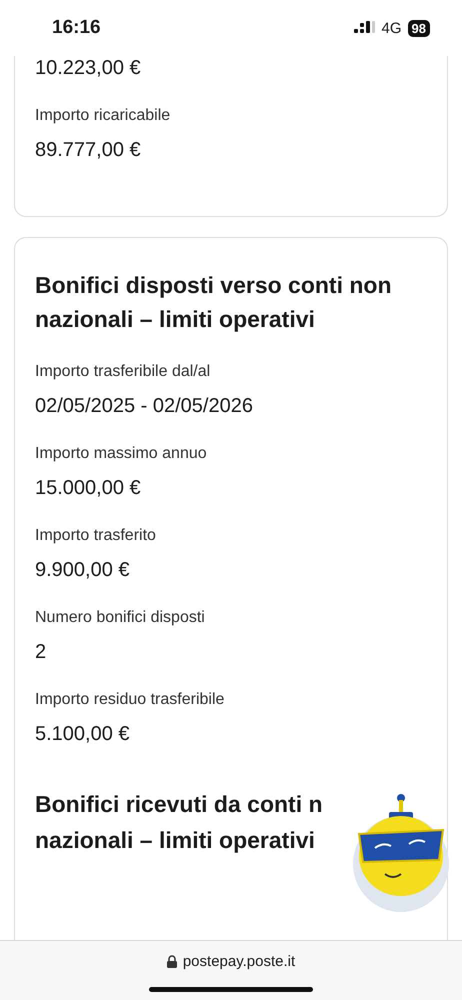 The width and height of the screenshot is (462, 1000). I want to click on field-value: 5.100,00 €, so click(83, 734).